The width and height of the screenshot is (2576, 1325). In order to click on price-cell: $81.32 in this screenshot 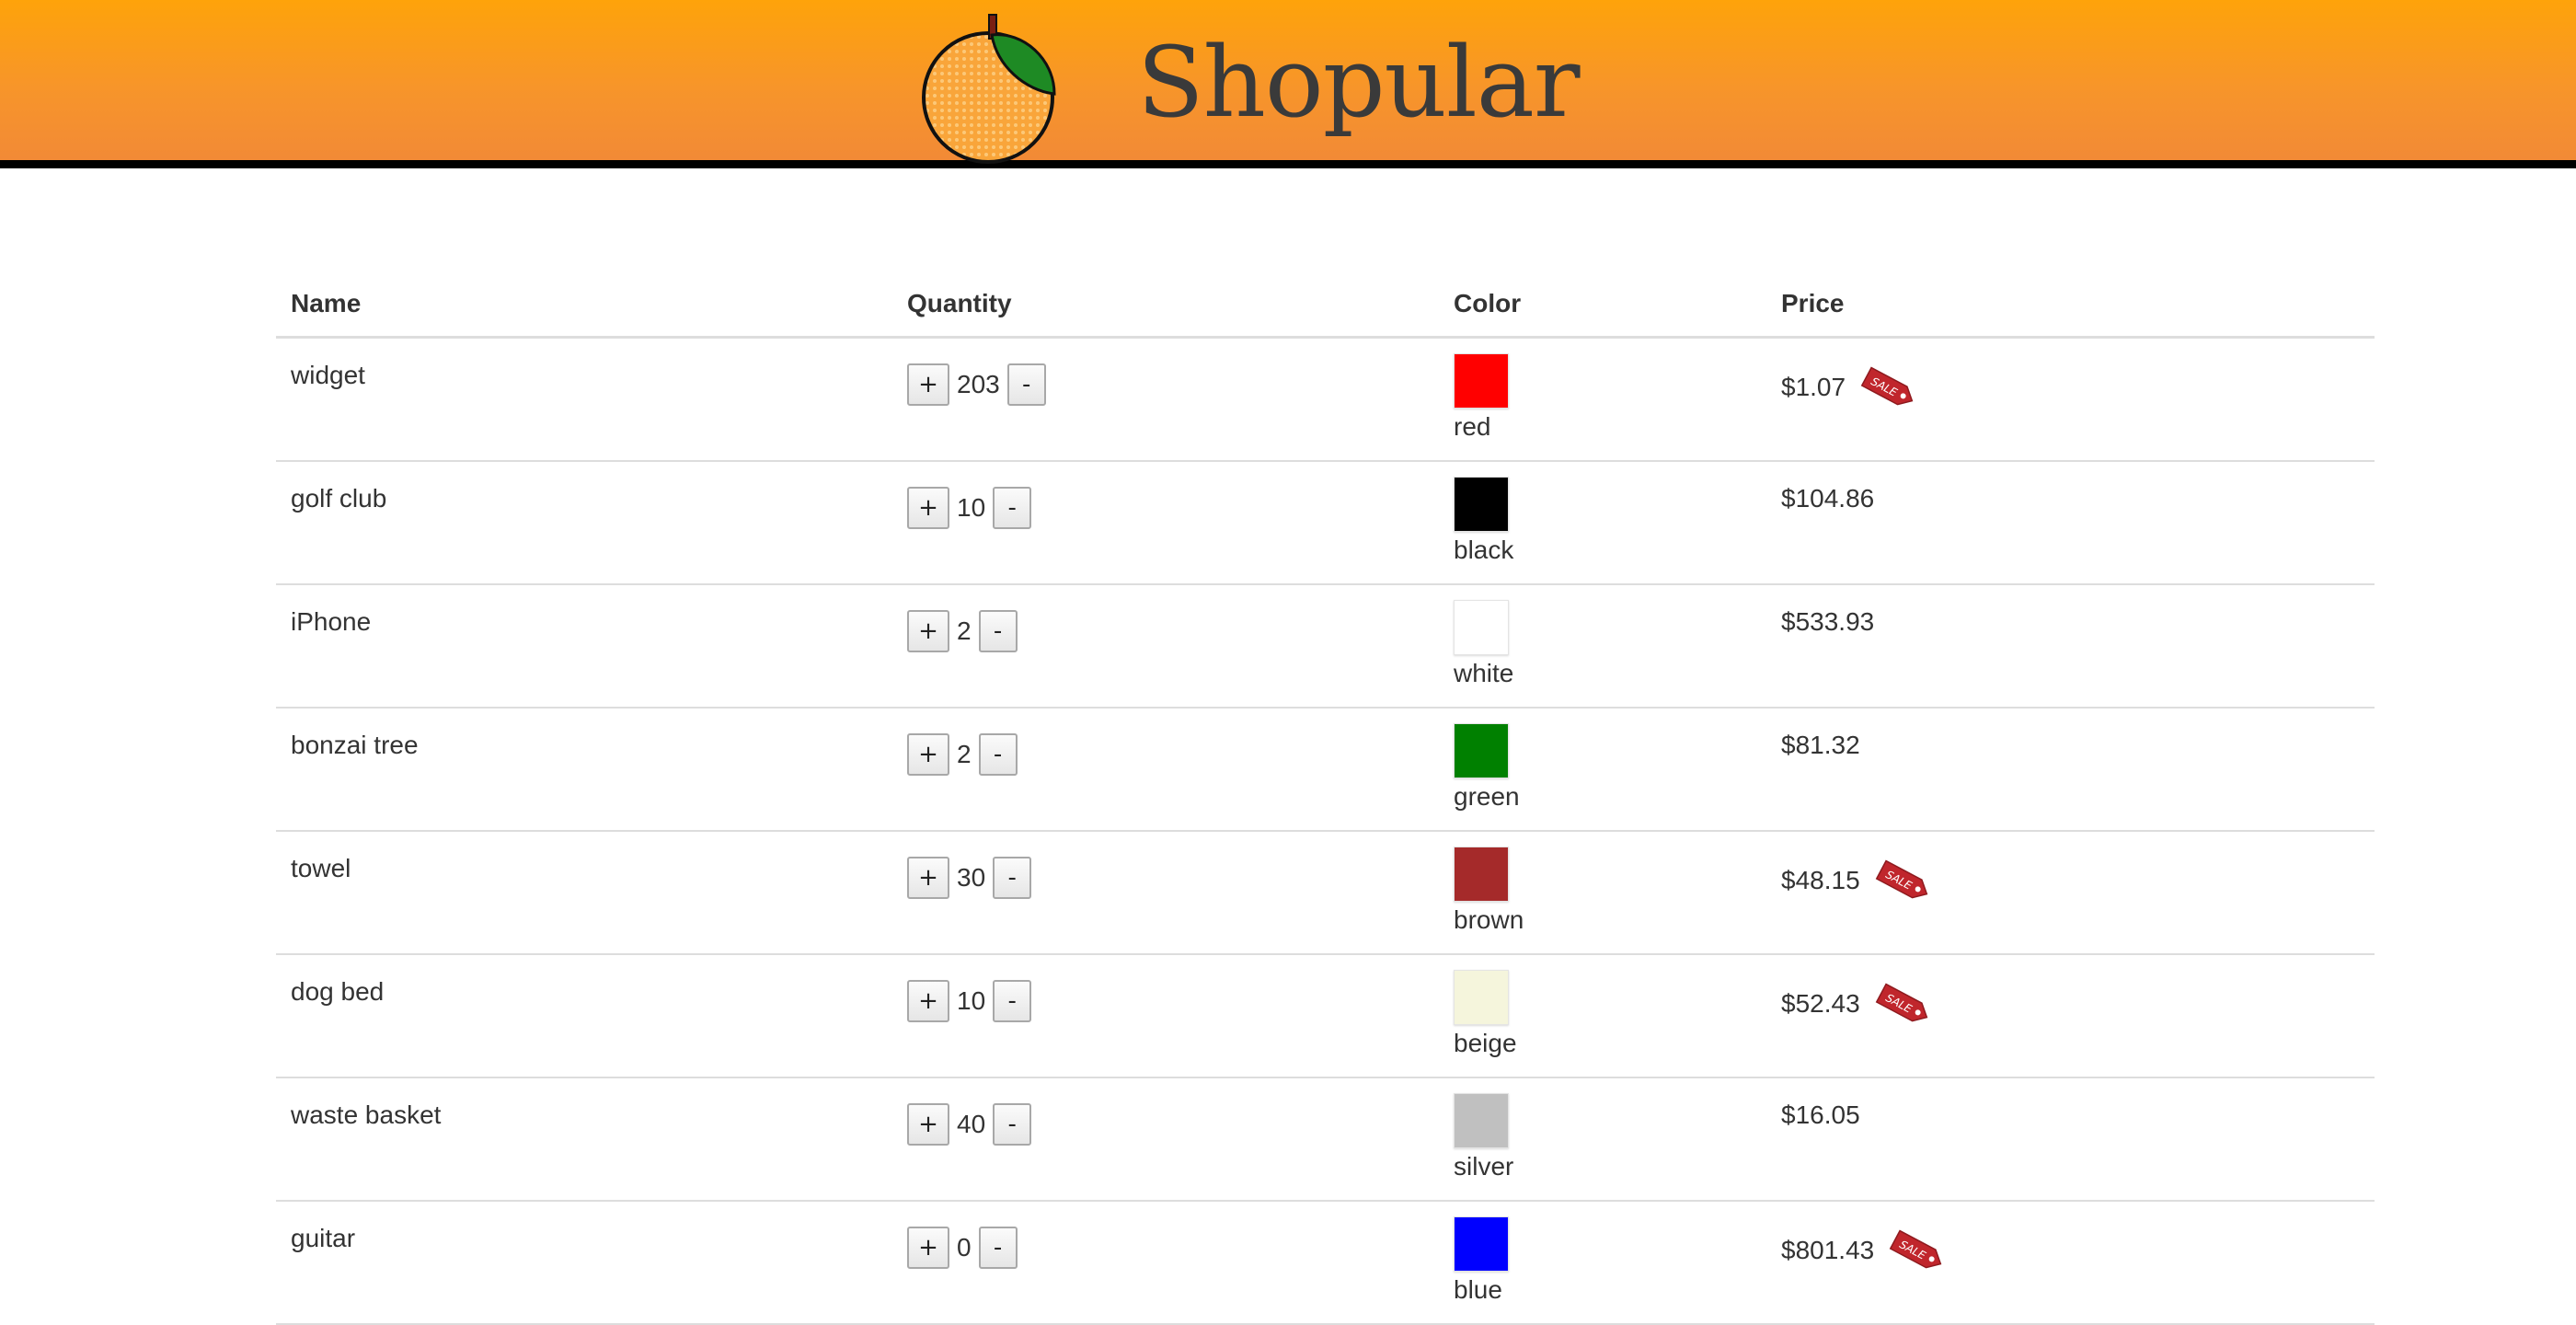, I will do `click(1820, 745)`.